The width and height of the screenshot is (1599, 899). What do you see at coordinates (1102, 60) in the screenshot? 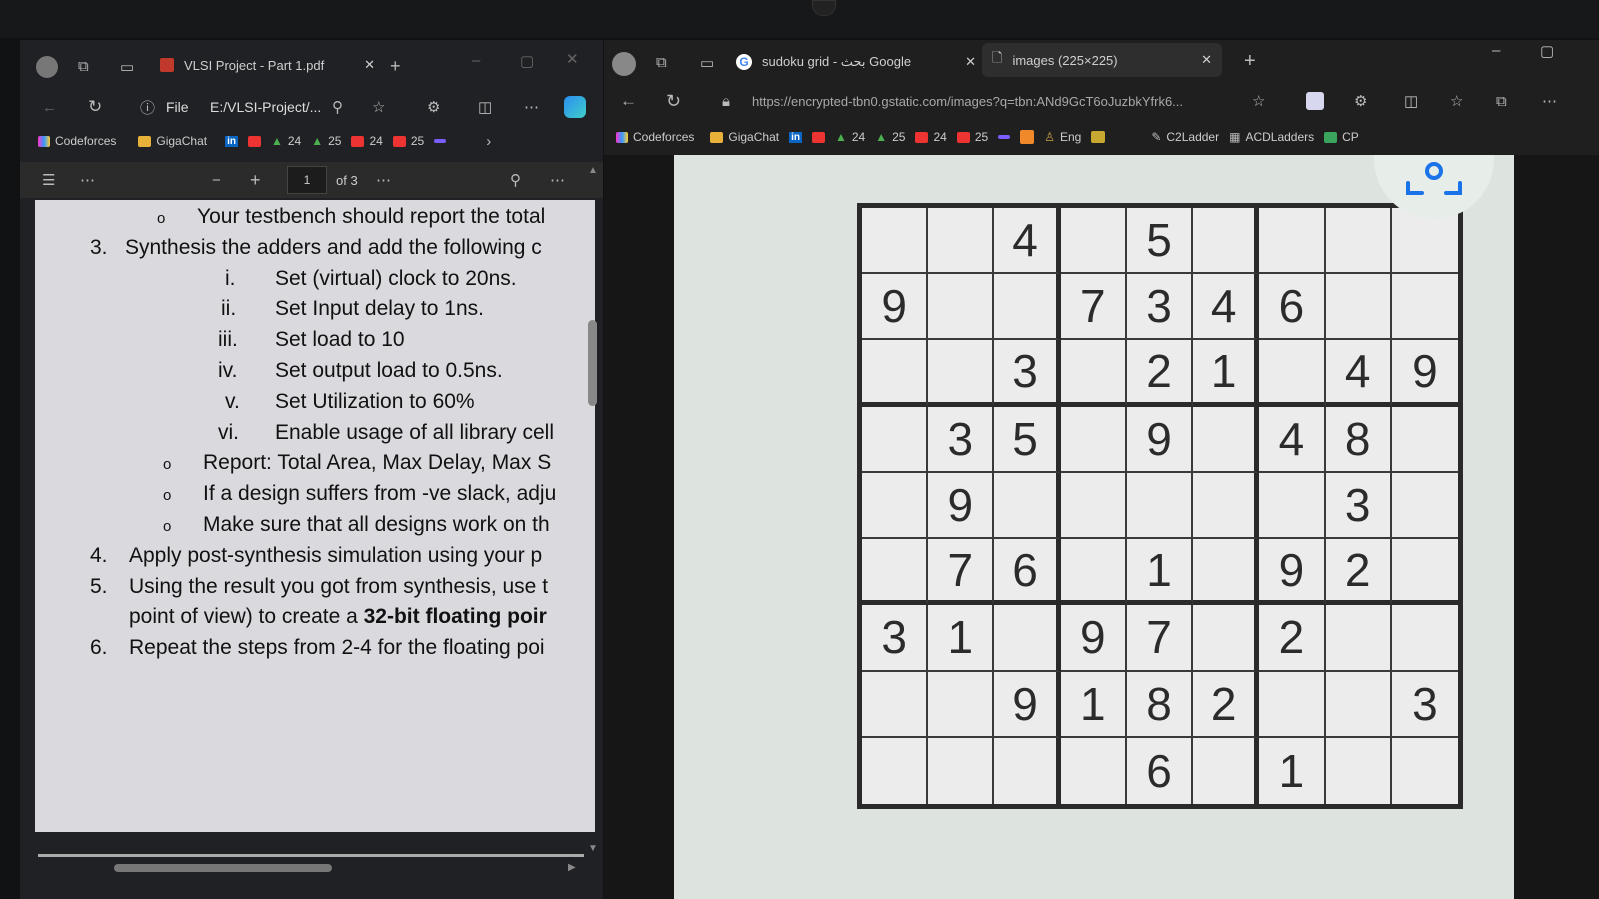
I see `tab-images: 🗋 images (225×225) ✕` at bounding box center [1102, 60].